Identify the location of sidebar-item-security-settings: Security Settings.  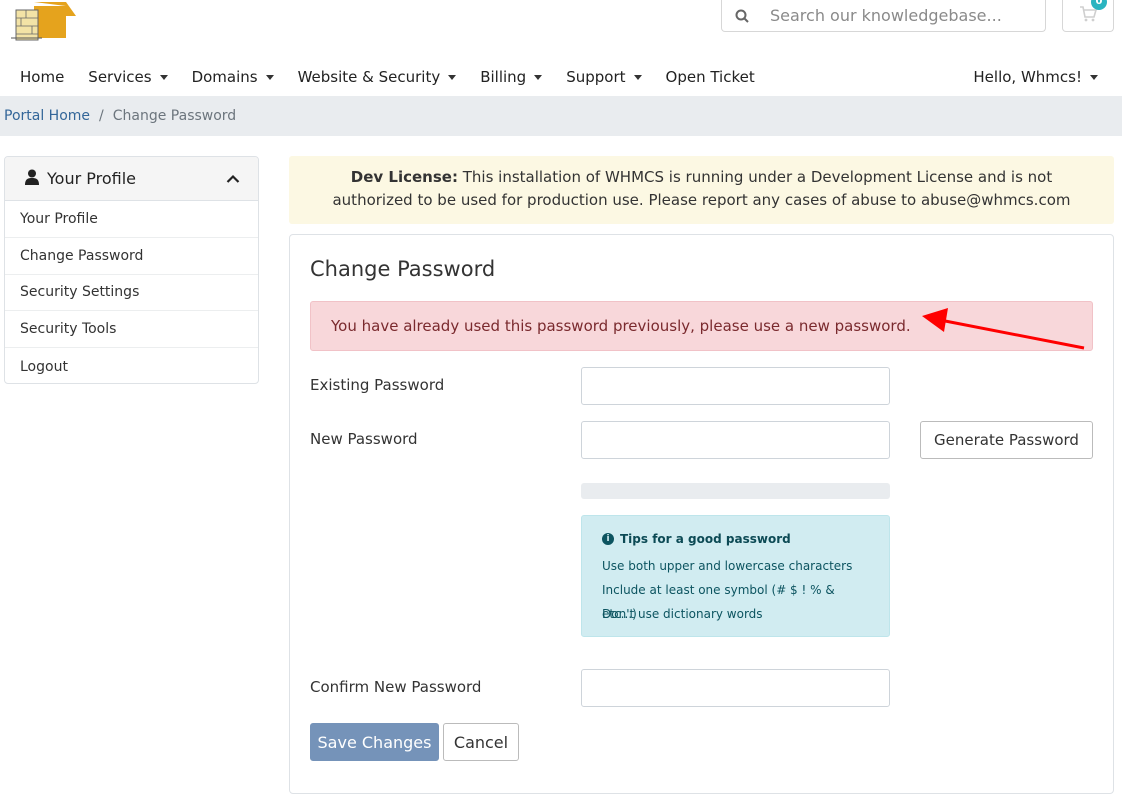
(131, 293).